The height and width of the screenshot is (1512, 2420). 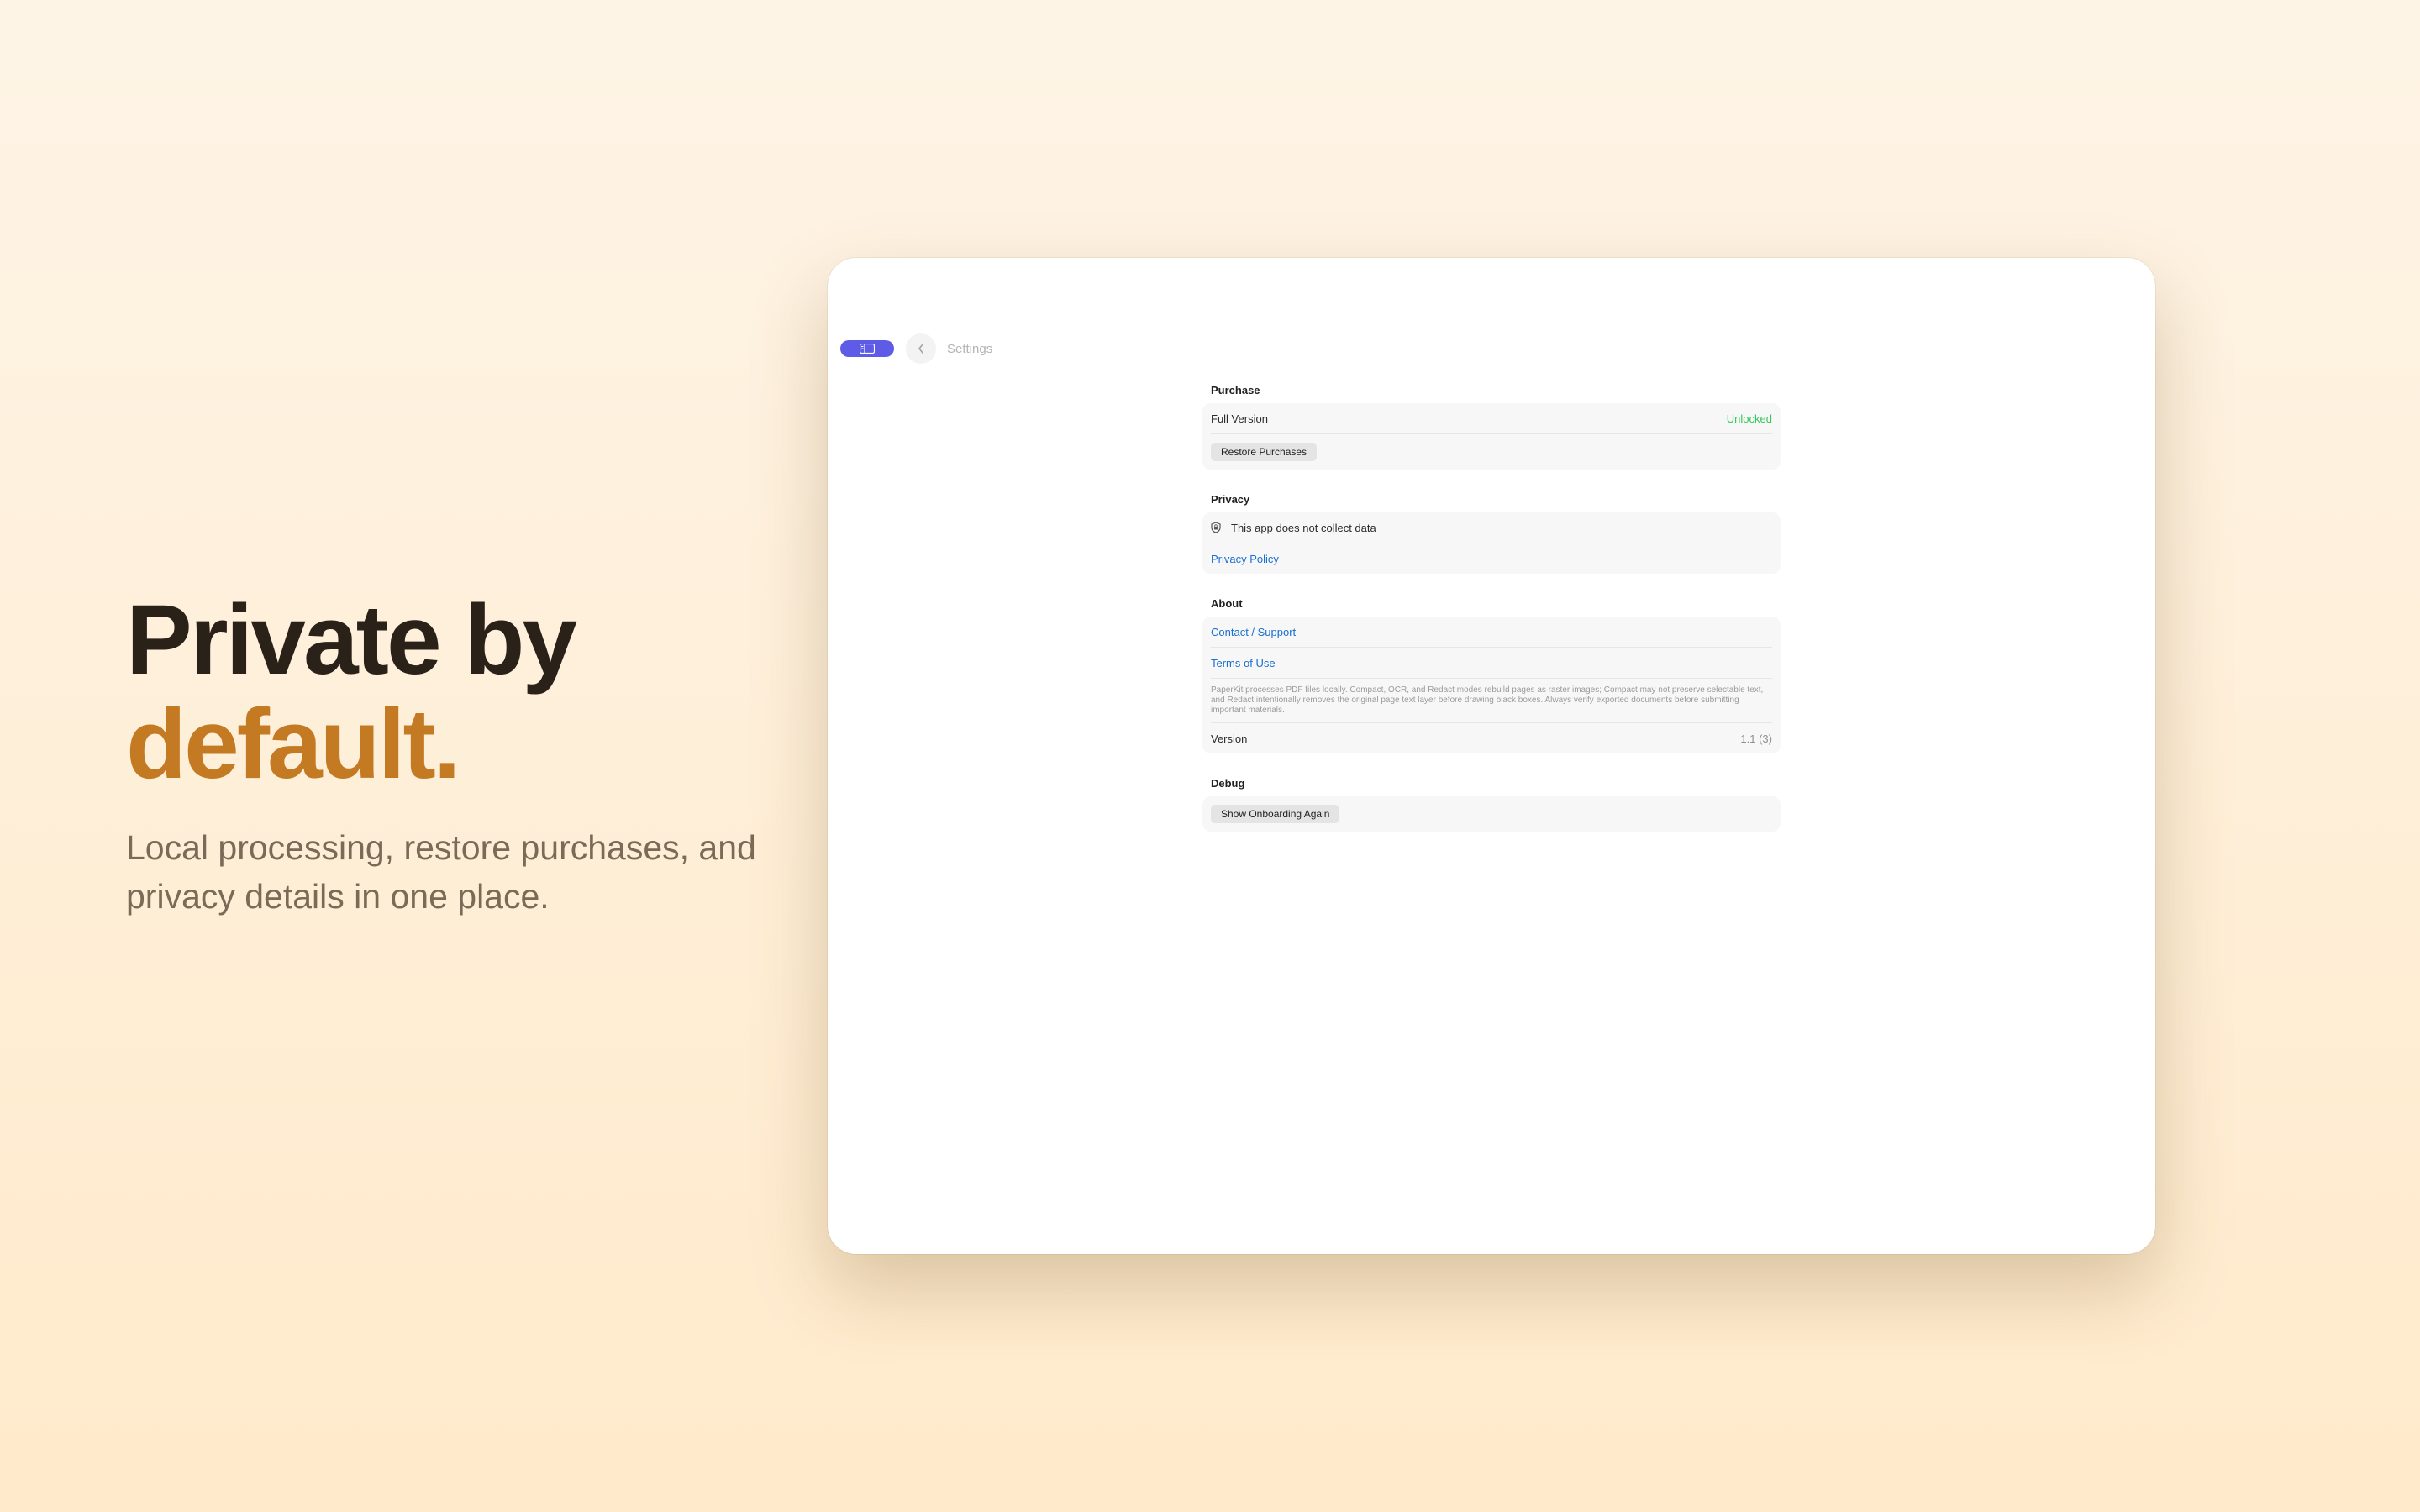 I want to click on purchase-group: Full Version Unlocked Restore Purchases, so click(x=1492, y=436).